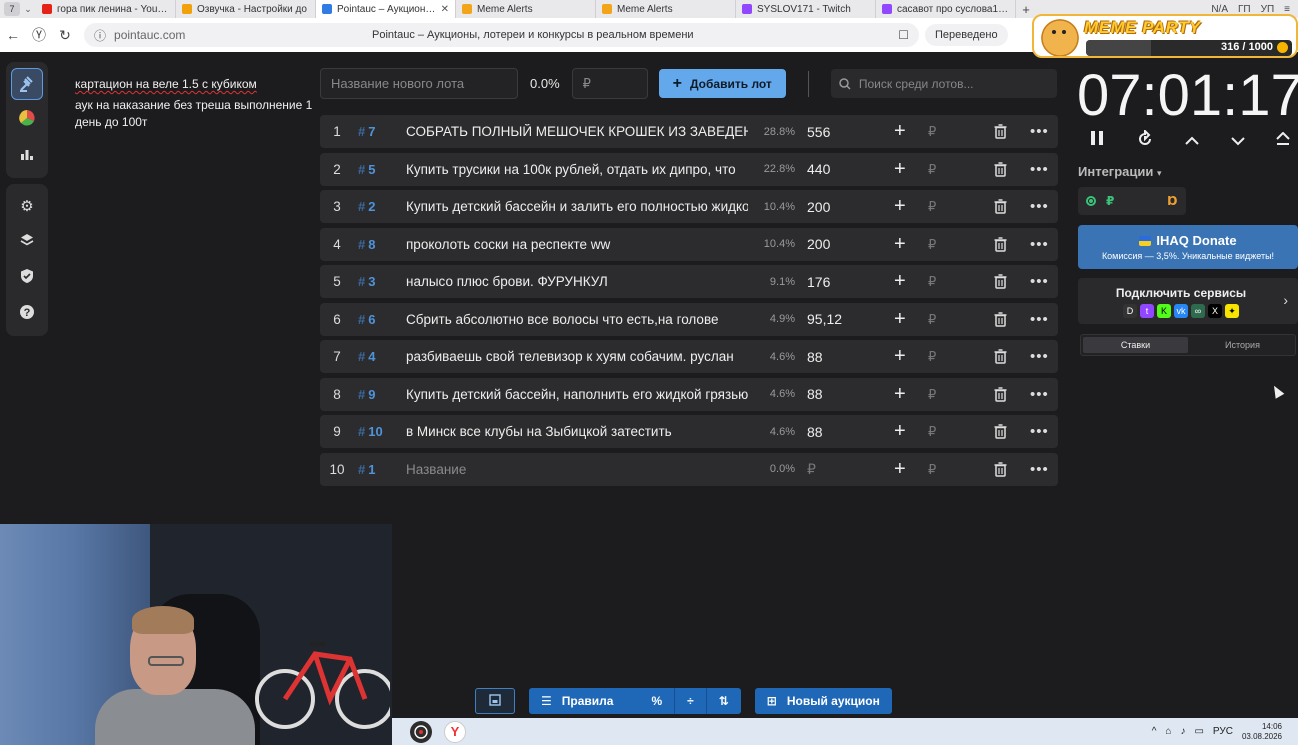 The image size is (1298, 745). I want to click on lot-amount: 440, so click(830, 169).